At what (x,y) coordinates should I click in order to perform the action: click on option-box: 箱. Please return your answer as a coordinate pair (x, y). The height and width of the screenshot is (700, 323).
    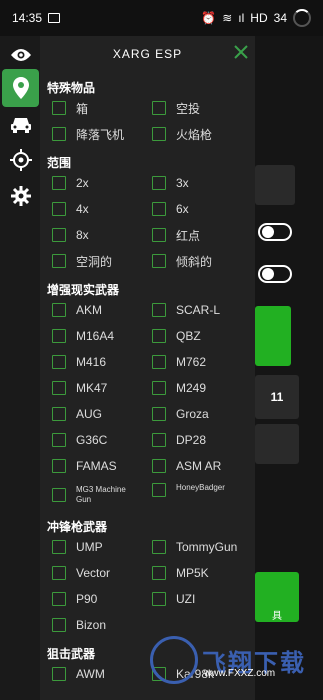
    Looking at the image, I should click on (102, 108).